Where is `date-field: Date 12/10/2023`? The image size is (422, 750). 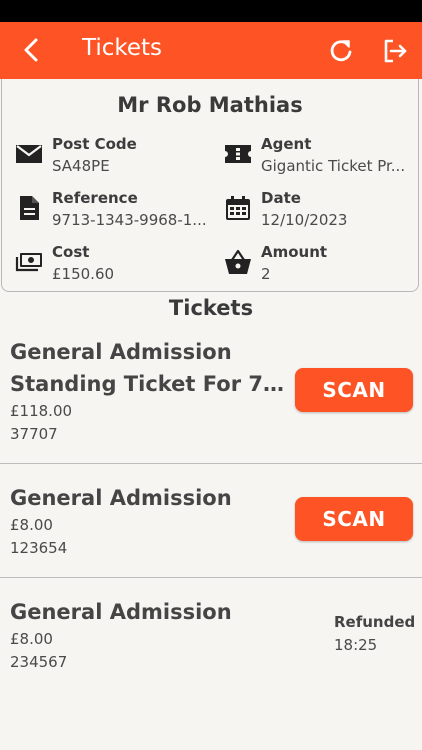 date-field: Date 12/10/2023 is located at coordinates (320, 211).